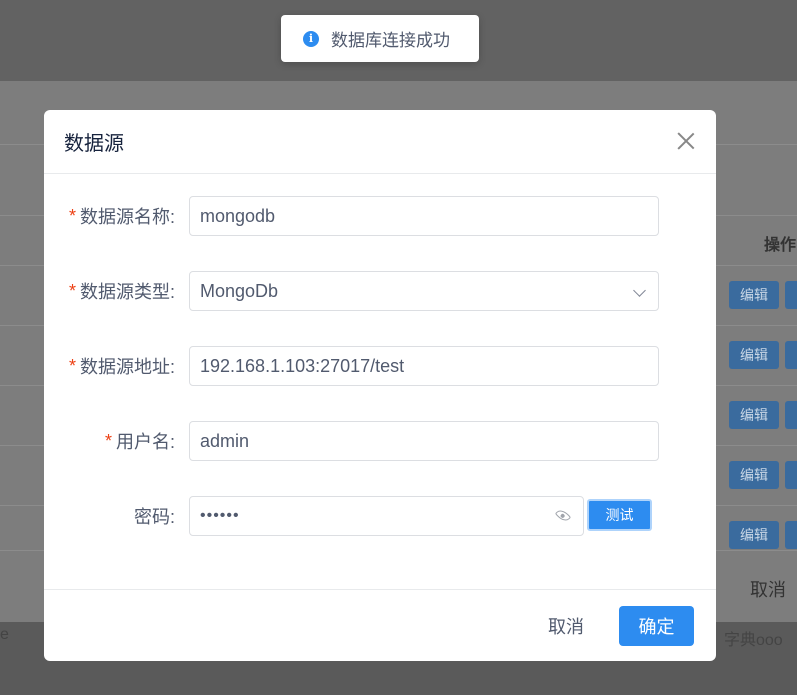 The image size is (797, 695). What do you see at coordinates (127, 217) in the screenshot?
I see `name-label-text: 数据源名称:` at bounding box center [127, 217].